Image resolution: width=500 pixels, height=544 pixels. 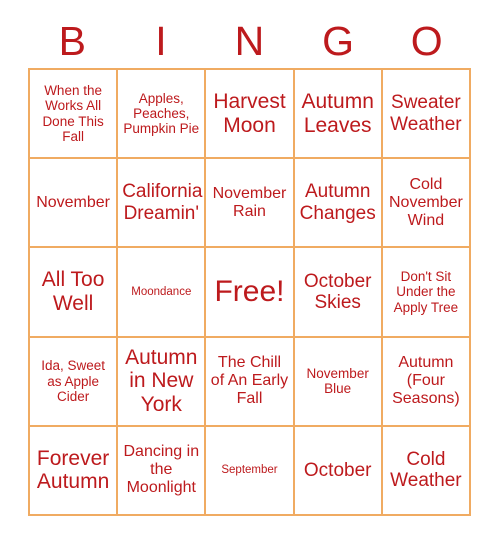 I want to click on bingo-cell-label: Autumn Changes, so click(x=337, y=202).